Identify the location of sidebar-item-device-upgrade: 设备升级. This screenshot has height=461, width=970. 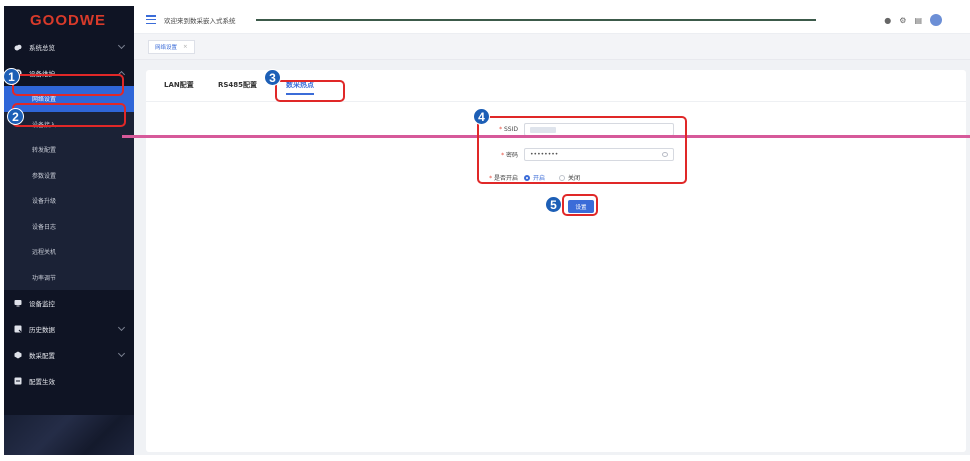
(69, 201).